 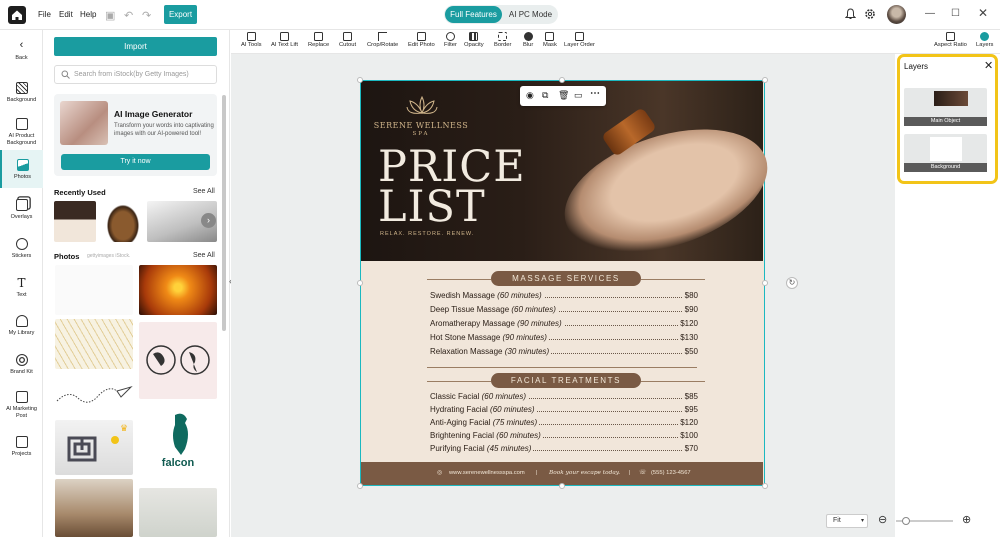 I want to click on close-window-icon: ✕, so click(x=983, y=13).